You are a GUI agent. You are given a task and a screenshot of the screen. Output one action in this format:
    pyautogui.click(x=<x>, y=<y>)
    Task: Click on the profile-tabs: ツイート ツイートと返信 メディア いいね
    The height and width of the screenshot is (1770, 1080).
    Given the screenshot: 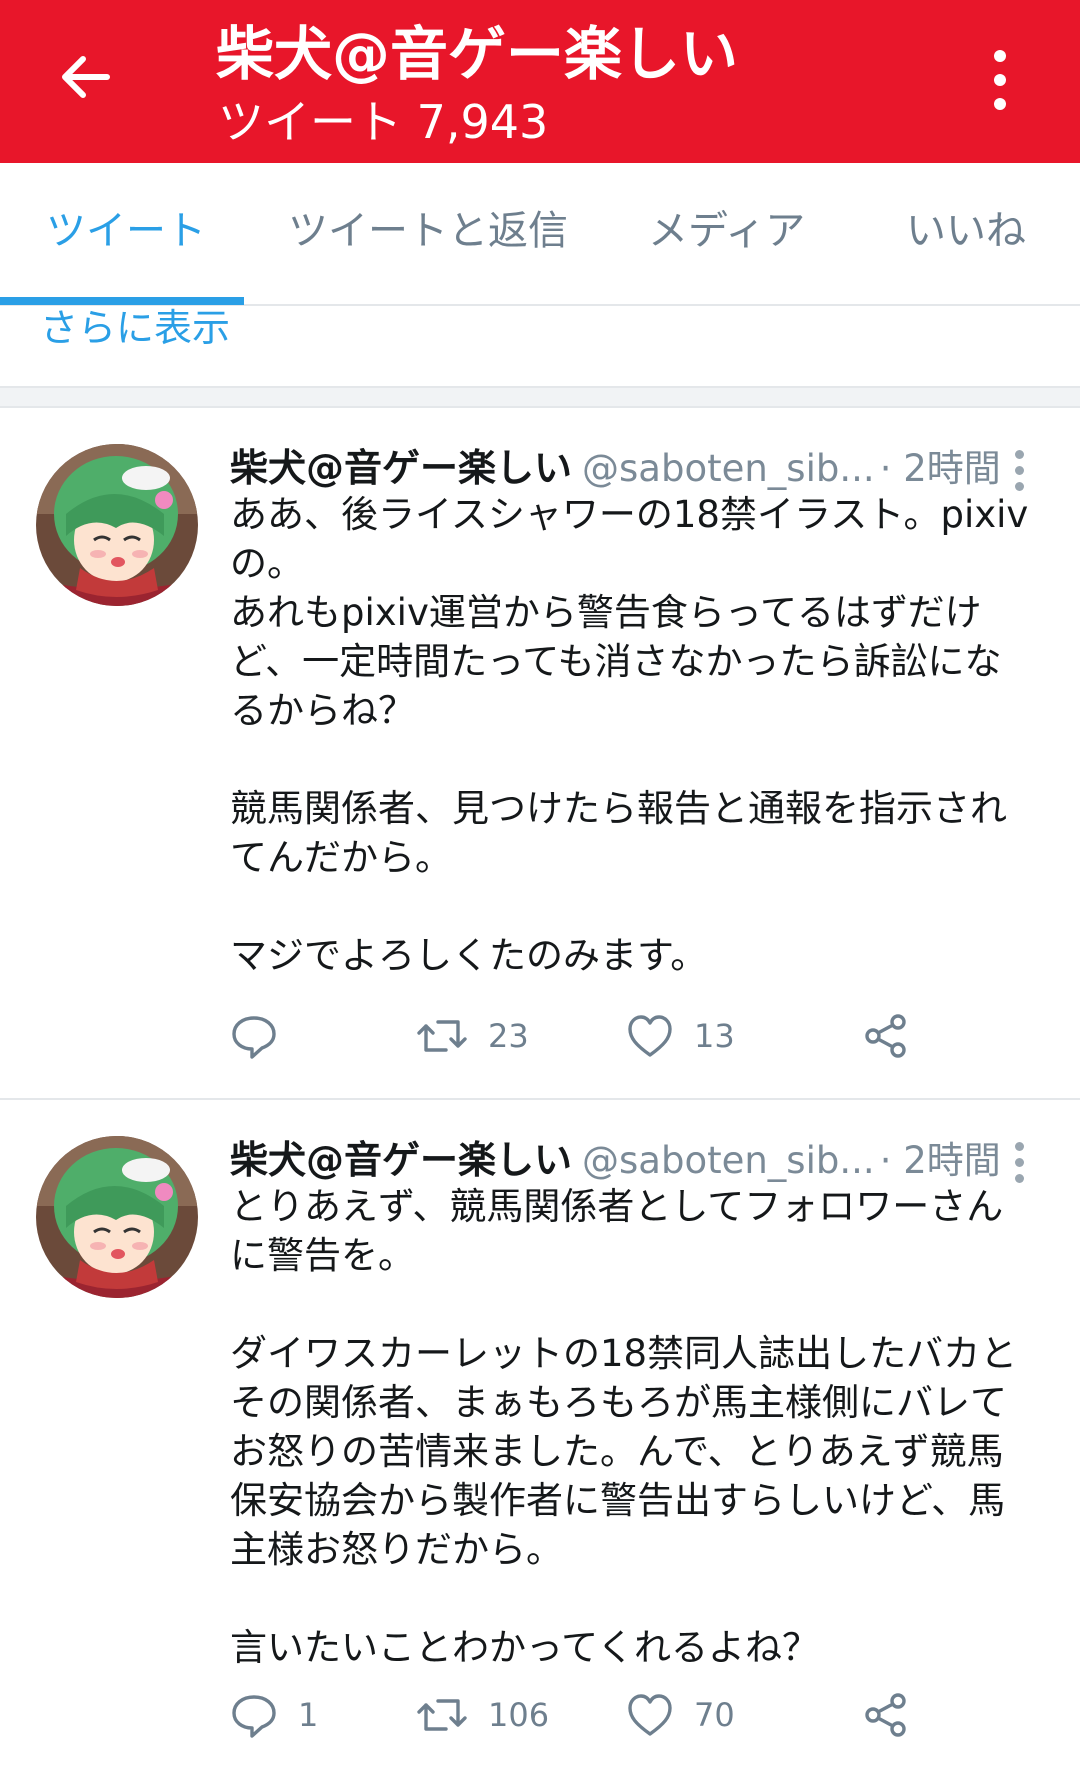 What is the action you would take?
    pyautogui.click(x=540, y=234)
    